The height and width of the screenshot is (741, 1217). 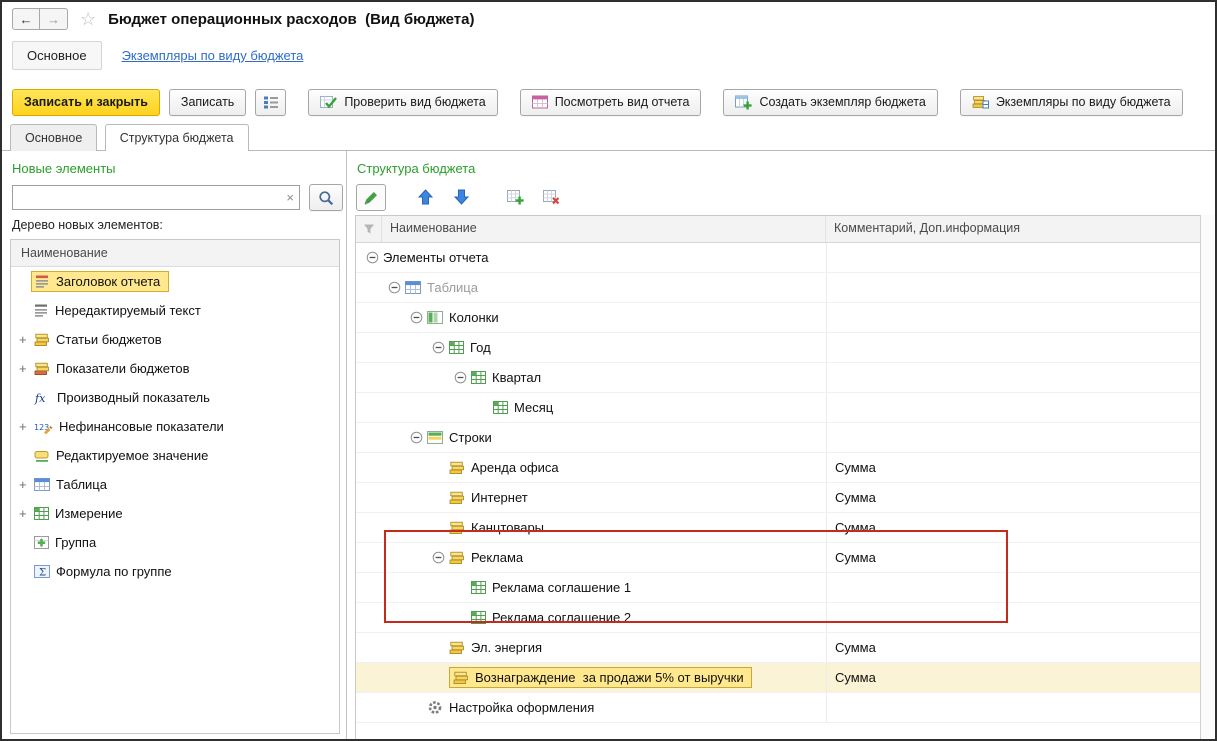 What do you see at coordinates (54, 19) in the screenshot?
I see `forward-button: →` at bounding box center [54, 19].